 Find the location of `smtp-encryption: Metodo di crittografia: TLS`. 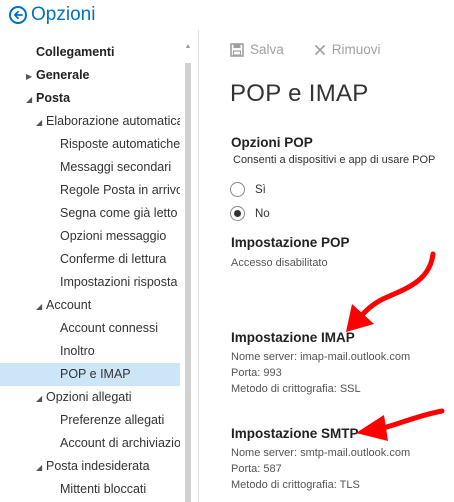

smtp-encryption: Metodo di crittografia: TLS is located at coordinates (295, 485).